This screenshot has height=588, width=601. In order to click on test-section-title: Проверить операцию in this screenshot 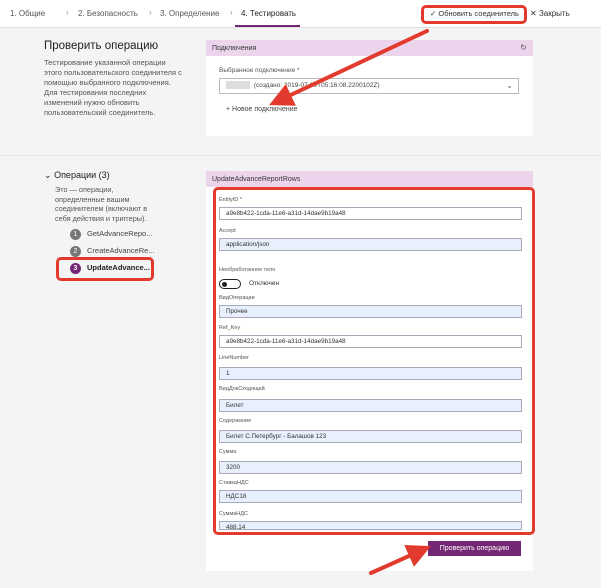, I will do `click(101, 46)`.